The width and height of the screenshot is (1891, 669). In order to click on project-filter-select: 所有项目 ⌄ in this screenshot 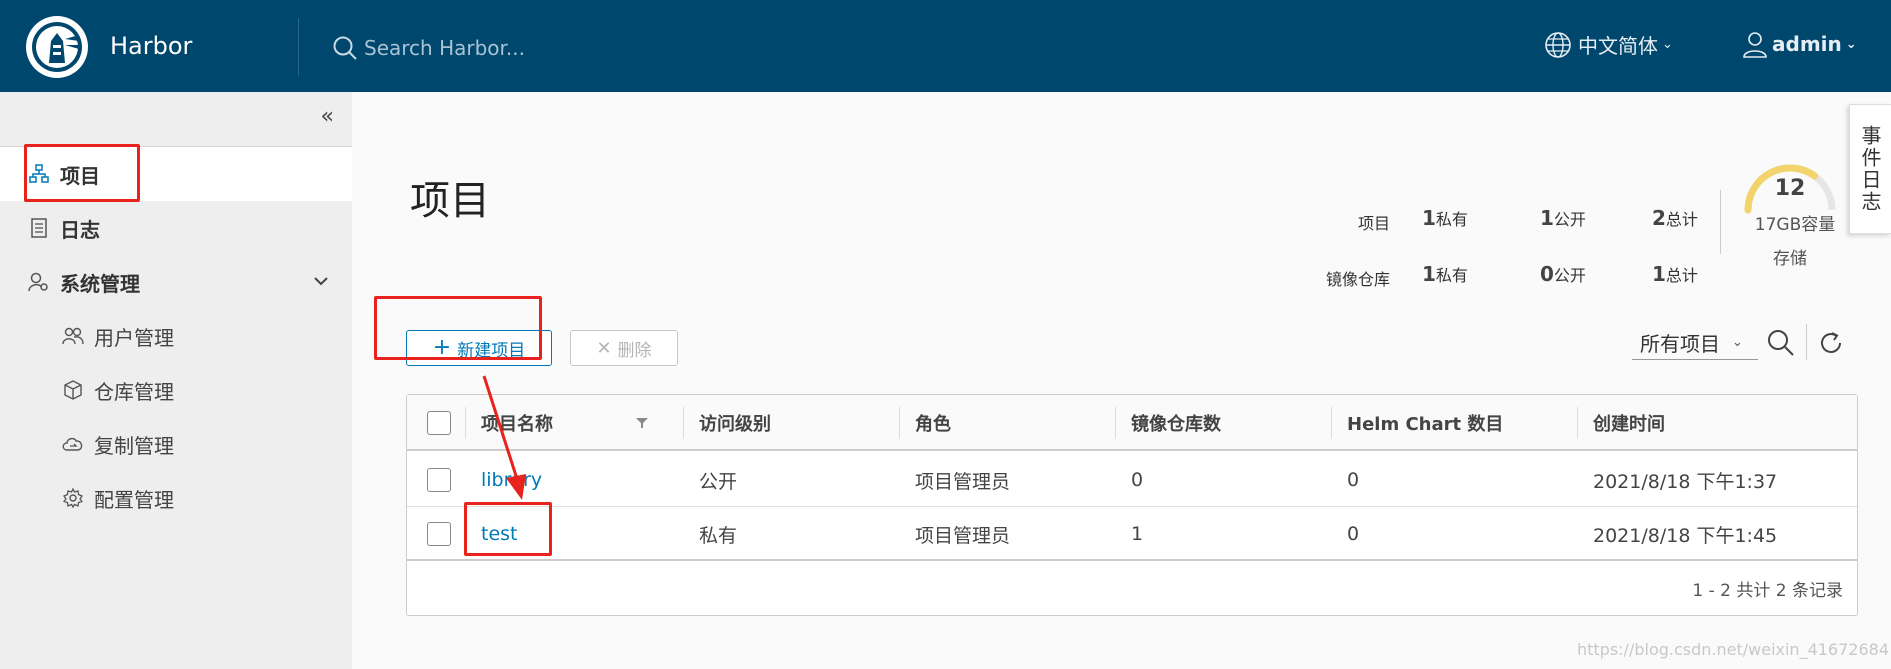, I will do `click(1695, 343)`.